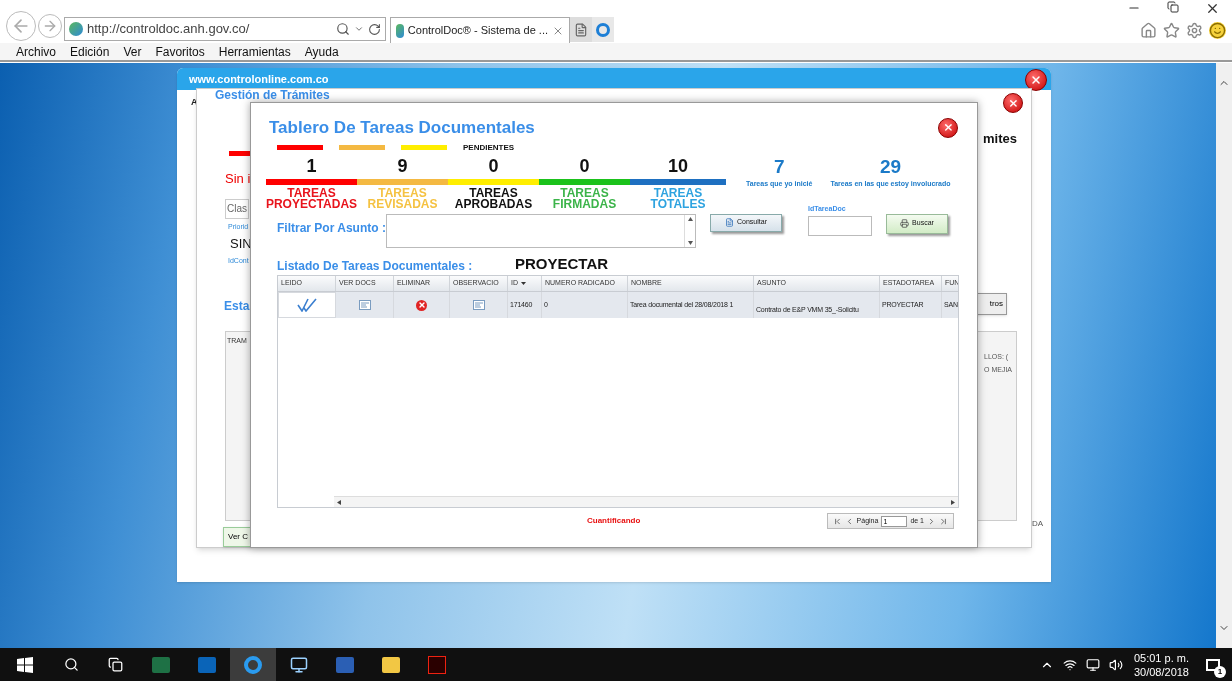 Image resolution: width=1232 pixels, height=681 pixels. Describe the element at coordinates (890, 166) in the screenshot. I see `stat-value: 29` at that location.